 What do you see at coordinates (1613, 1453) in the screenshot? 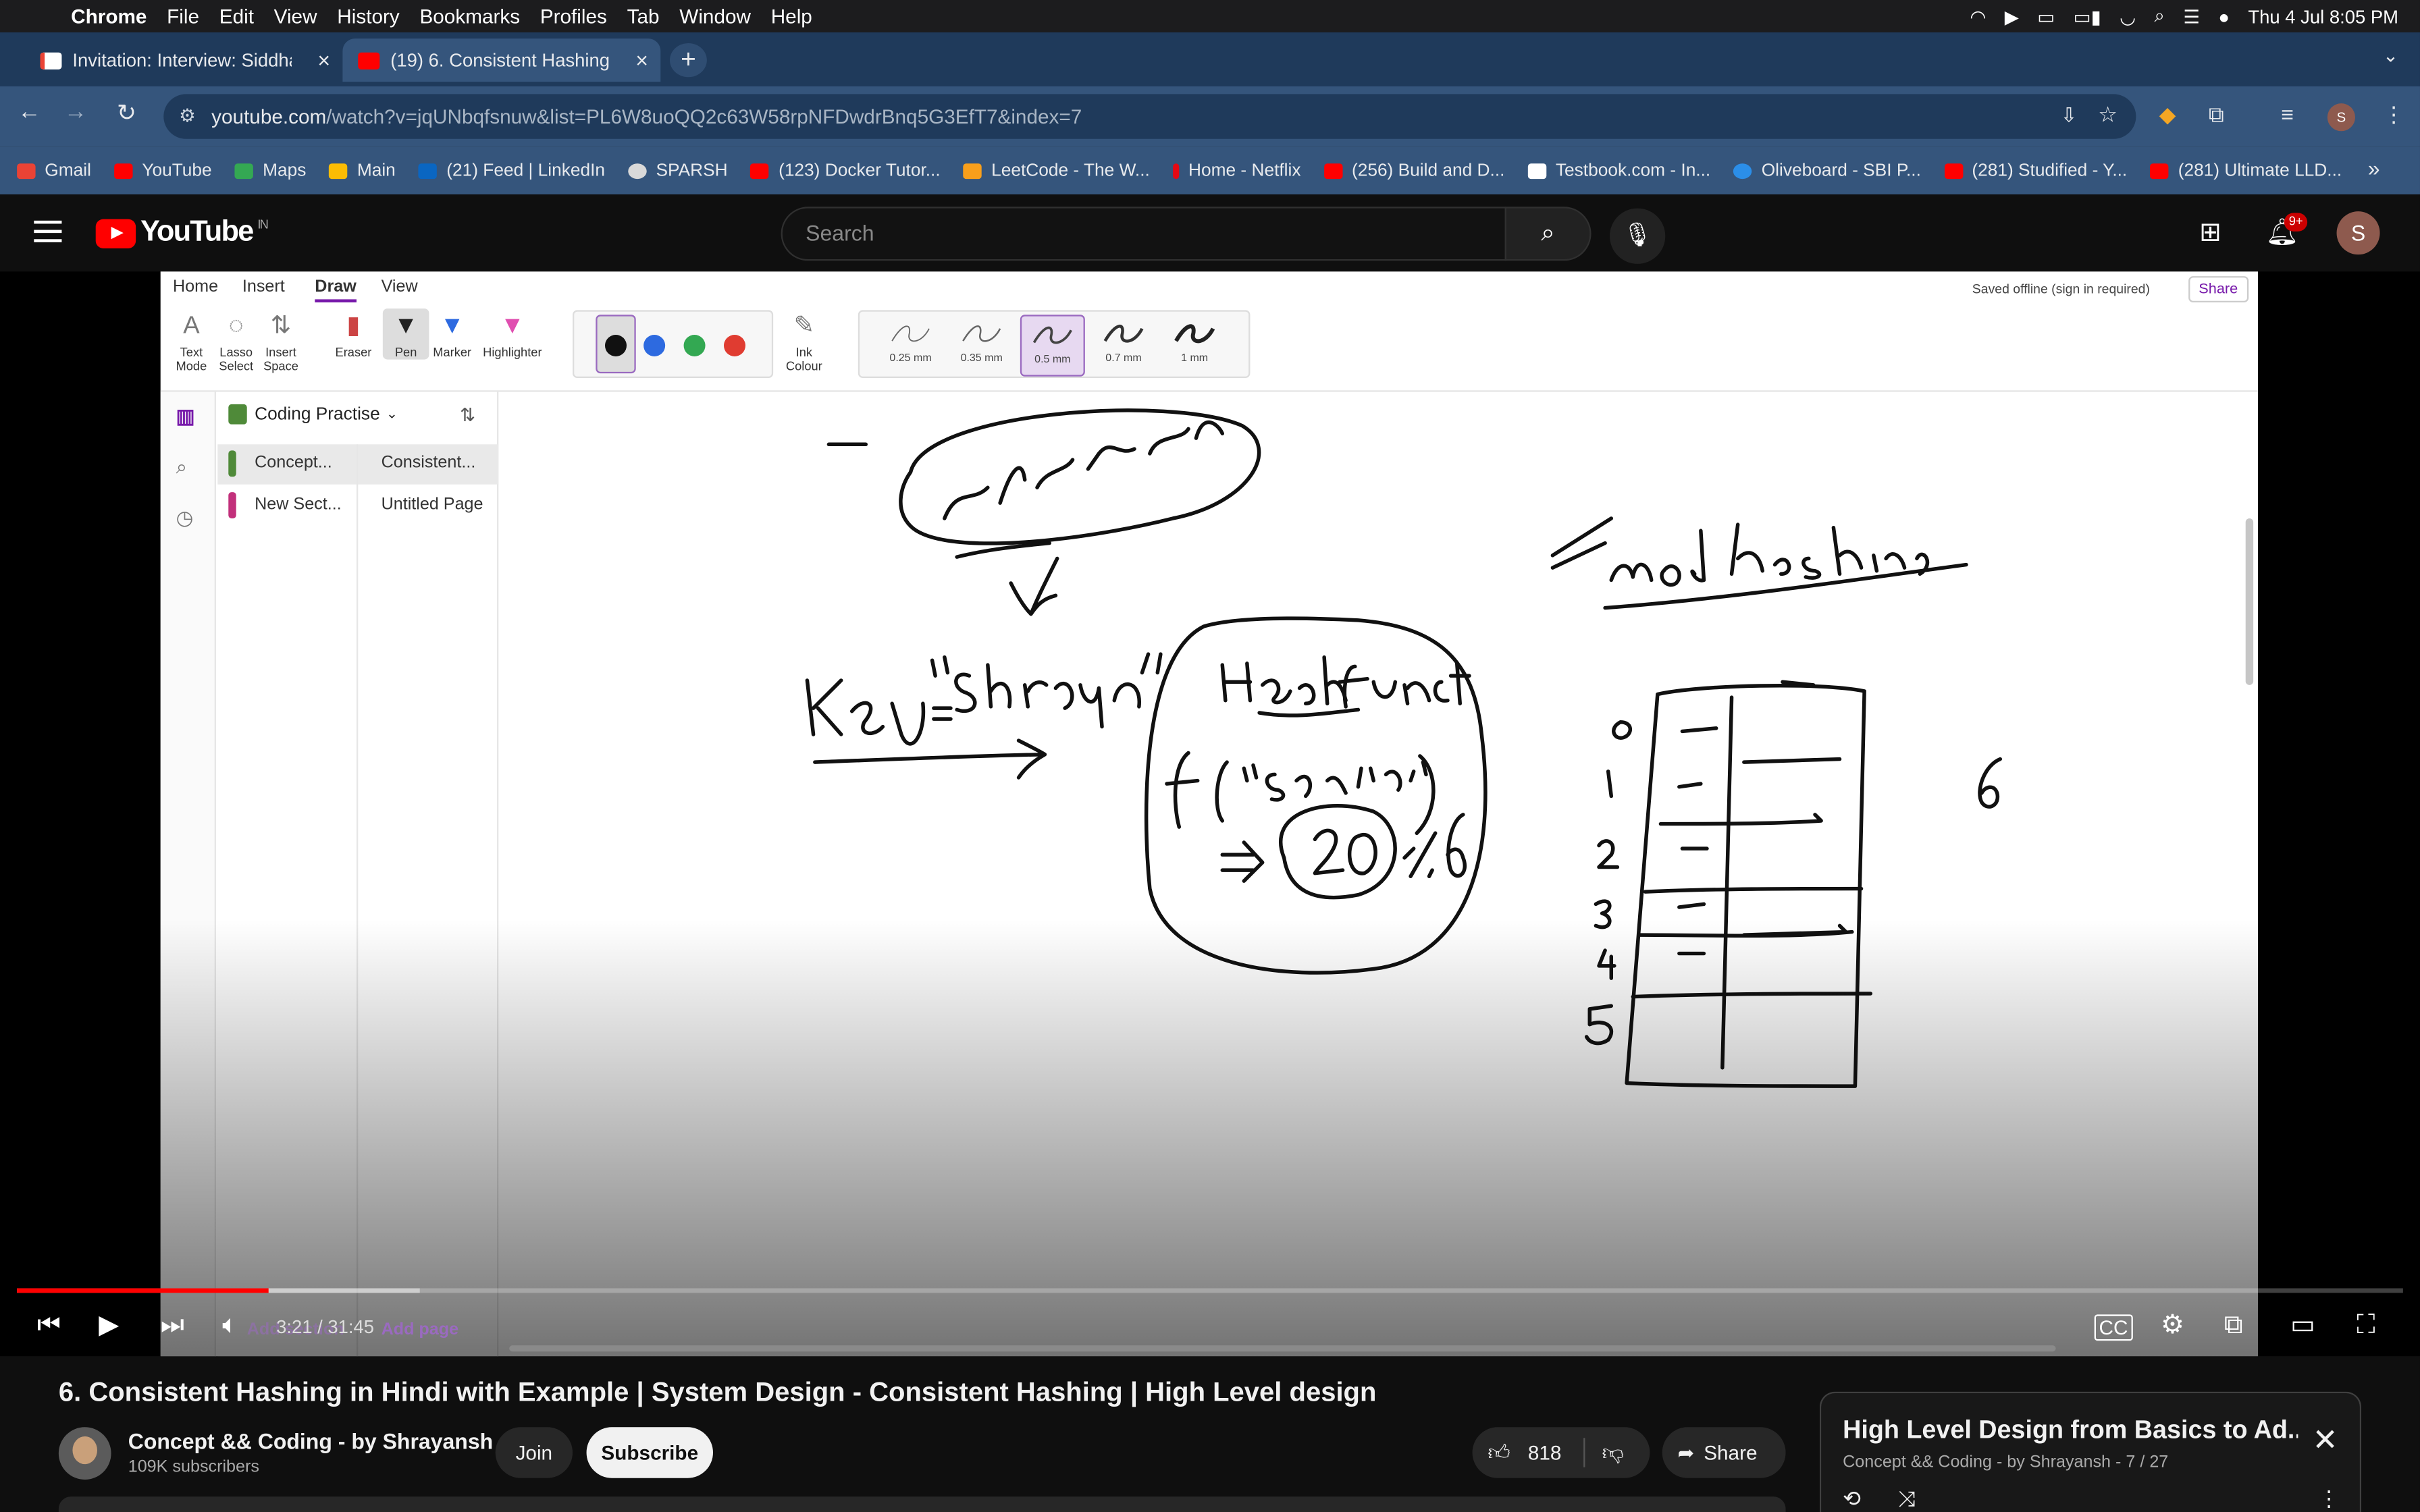
I see `thumbs-down-icon: 👎︎` at bounding box center [1613, 1453].